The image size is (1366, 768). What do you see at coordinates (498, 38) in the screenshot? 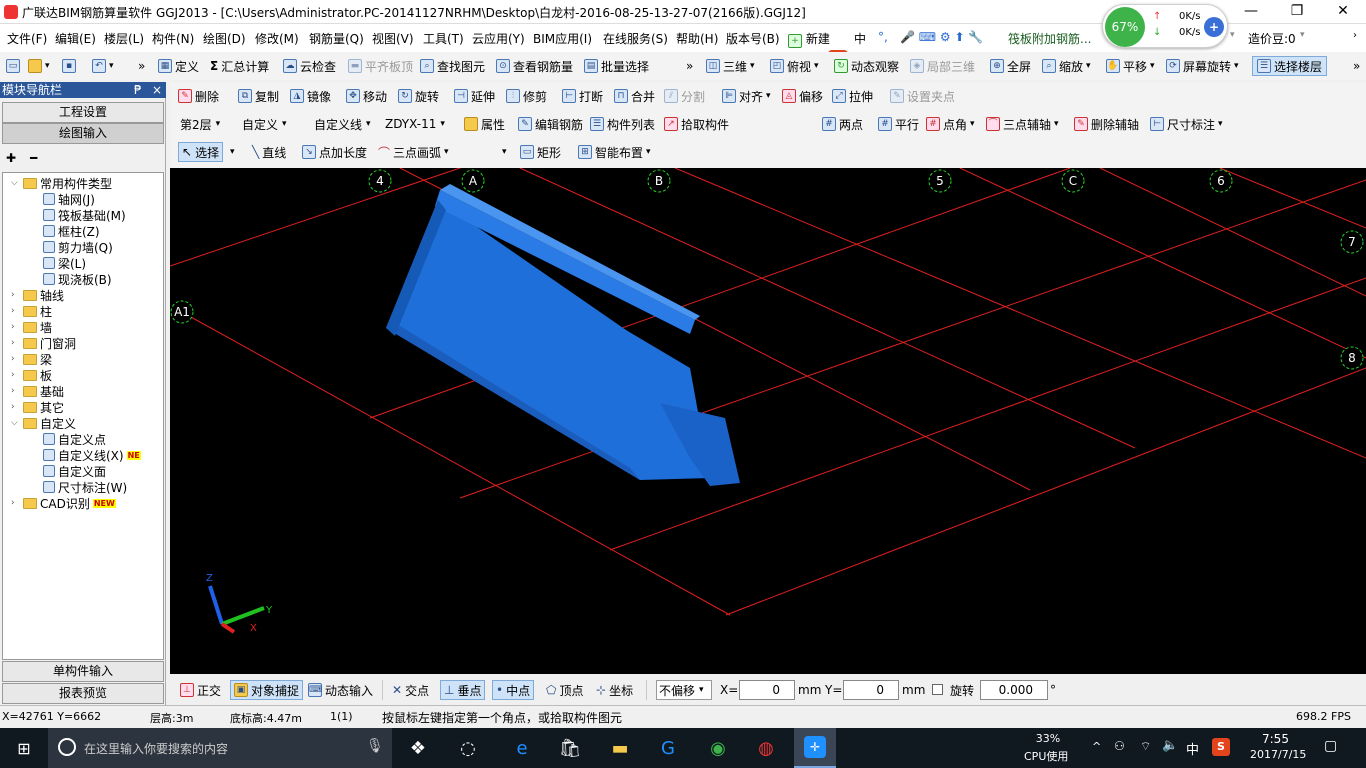
I see `menu-cloud: 云应用(Y)` at bounding box center [498, 38].